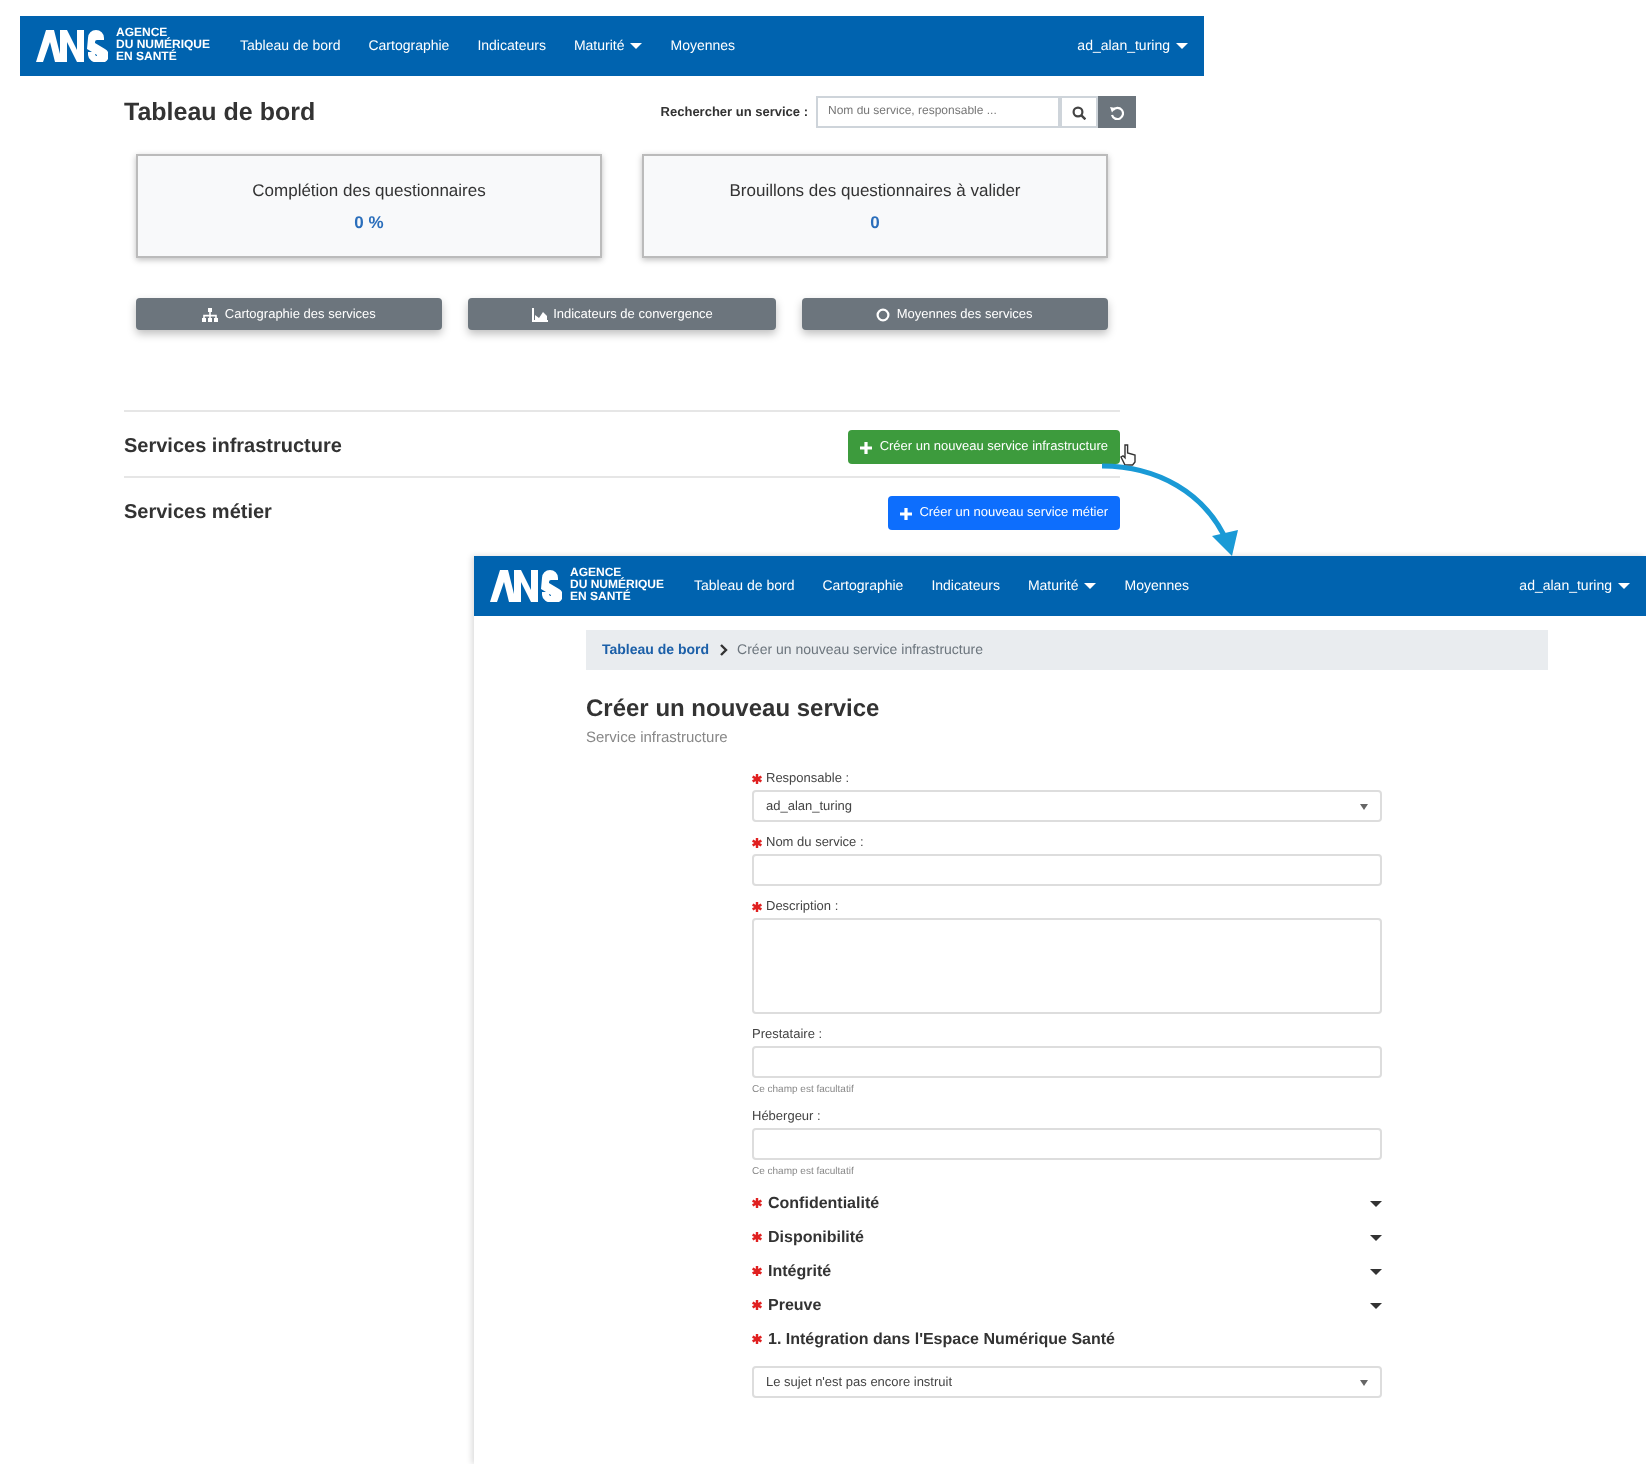 This screenshot has width=1646, height=1464. What do you see at coordinates (942, 1339) in the screenshot?
I see `question-label: 1. Intégration dans l'Espace Numérique Santé` at bounding box center [942, 1339].